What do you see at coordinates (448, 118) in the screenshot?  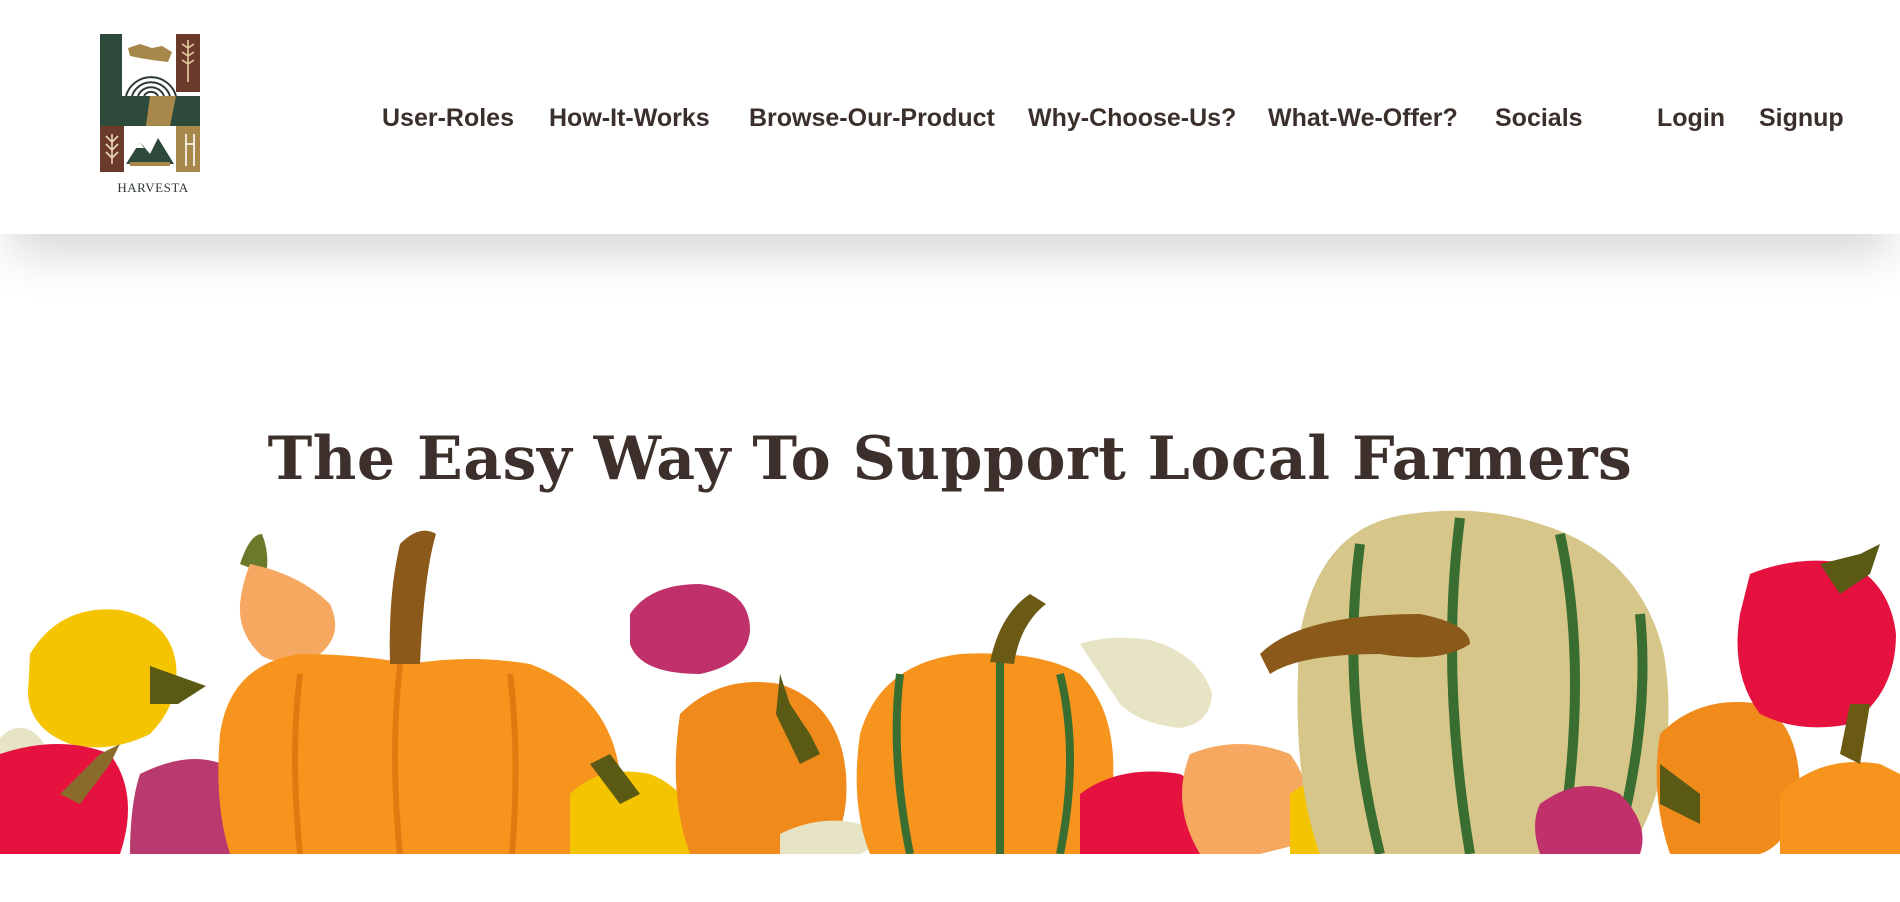 I see `nav-item-user-roles: User-Roles` at bounding box center [448, 118].